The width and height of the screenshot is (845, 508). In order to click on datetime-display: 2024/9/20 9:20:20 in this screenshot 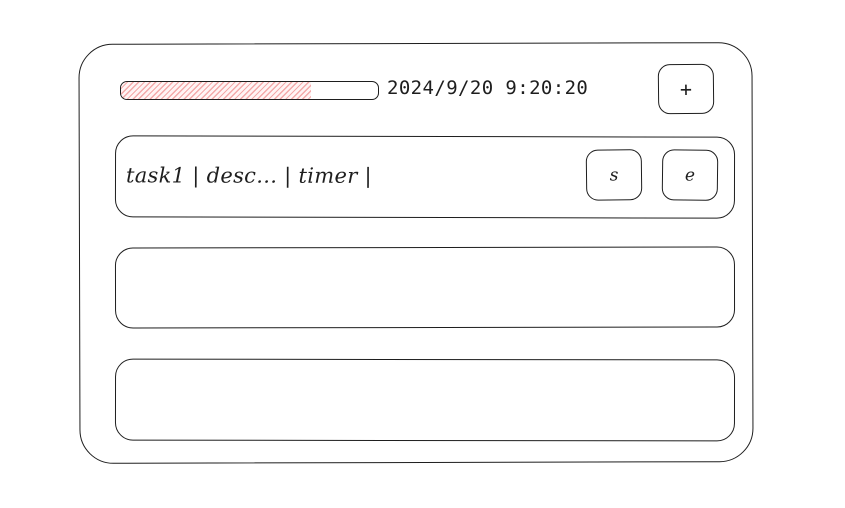, I will do `click(488, 88)`.